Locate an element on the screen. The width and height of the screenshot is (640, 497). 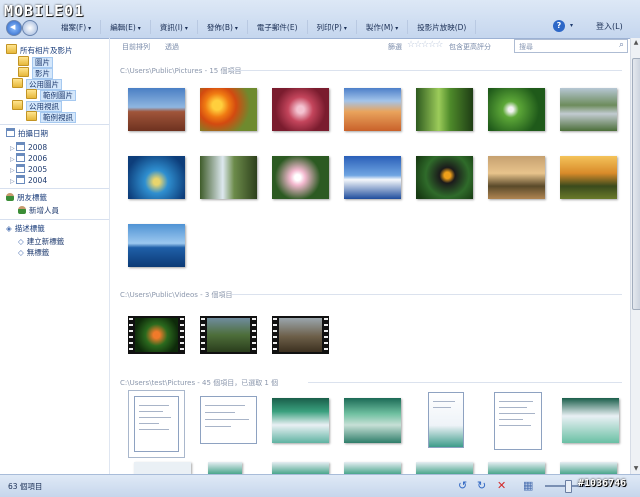
menu-make: 製作(M) ▾ is located at coordinates (383, 27).